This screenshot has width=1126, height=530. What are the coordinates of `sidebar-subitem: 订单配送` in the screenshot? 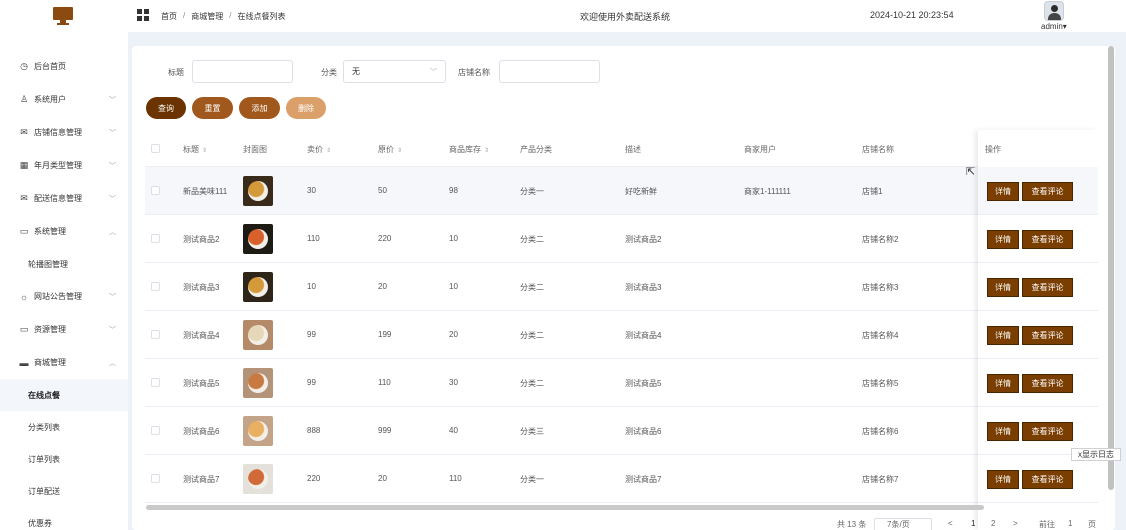 It's located at (64, 491).